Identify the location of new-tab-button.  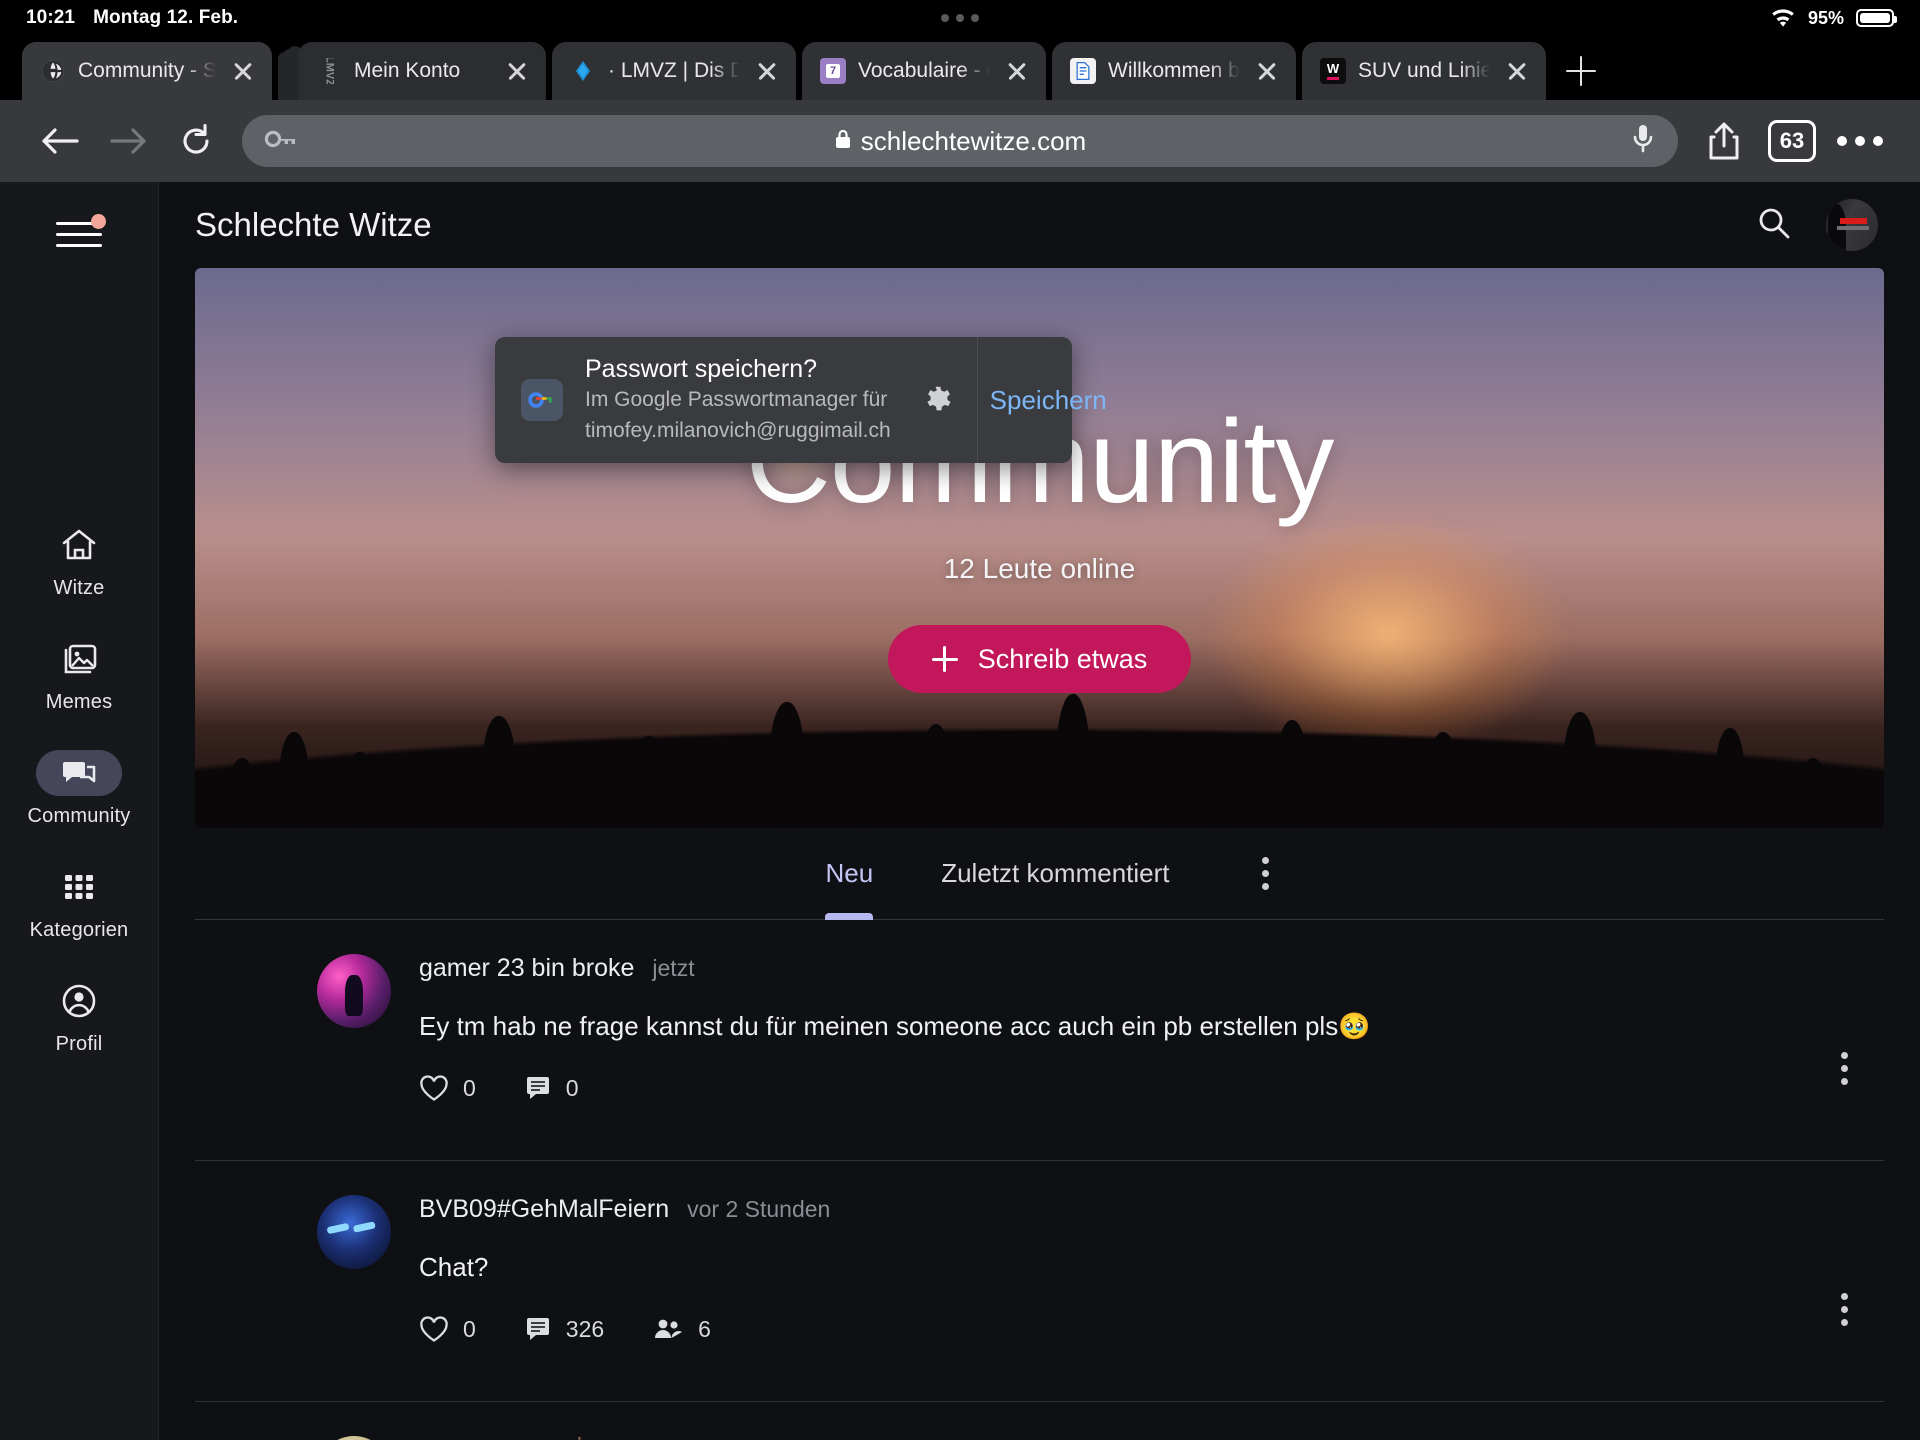
(1581, 71).